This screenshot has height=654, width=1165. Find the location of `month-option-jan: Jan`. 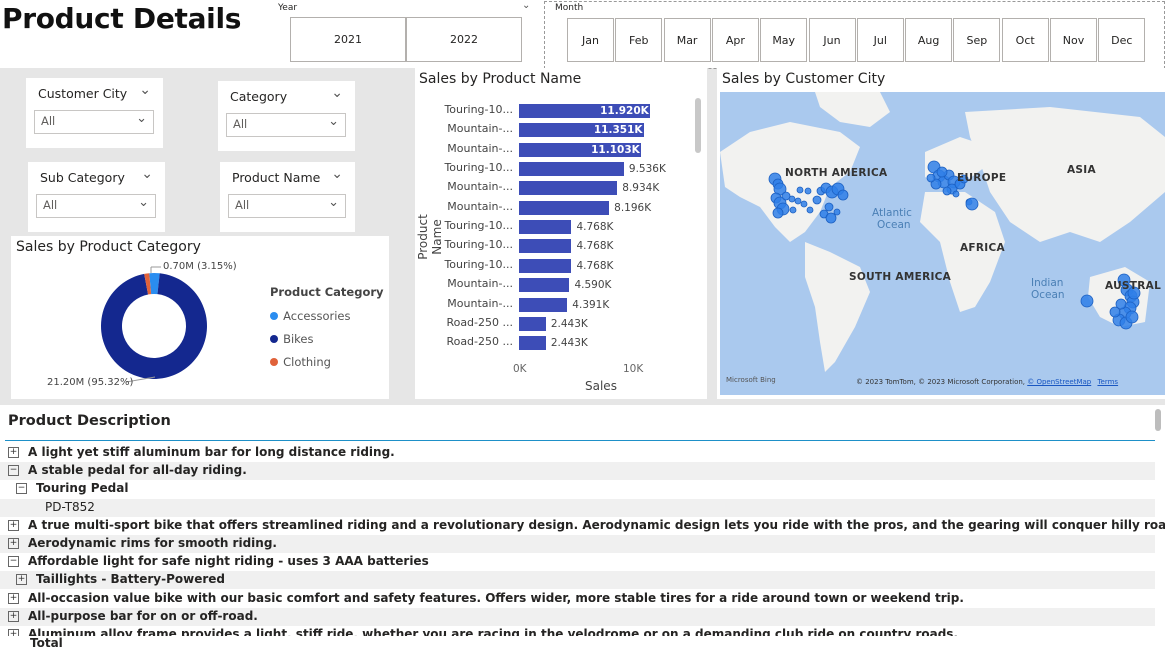

month-option-jan: Jan is located at coordinates (590, 40).